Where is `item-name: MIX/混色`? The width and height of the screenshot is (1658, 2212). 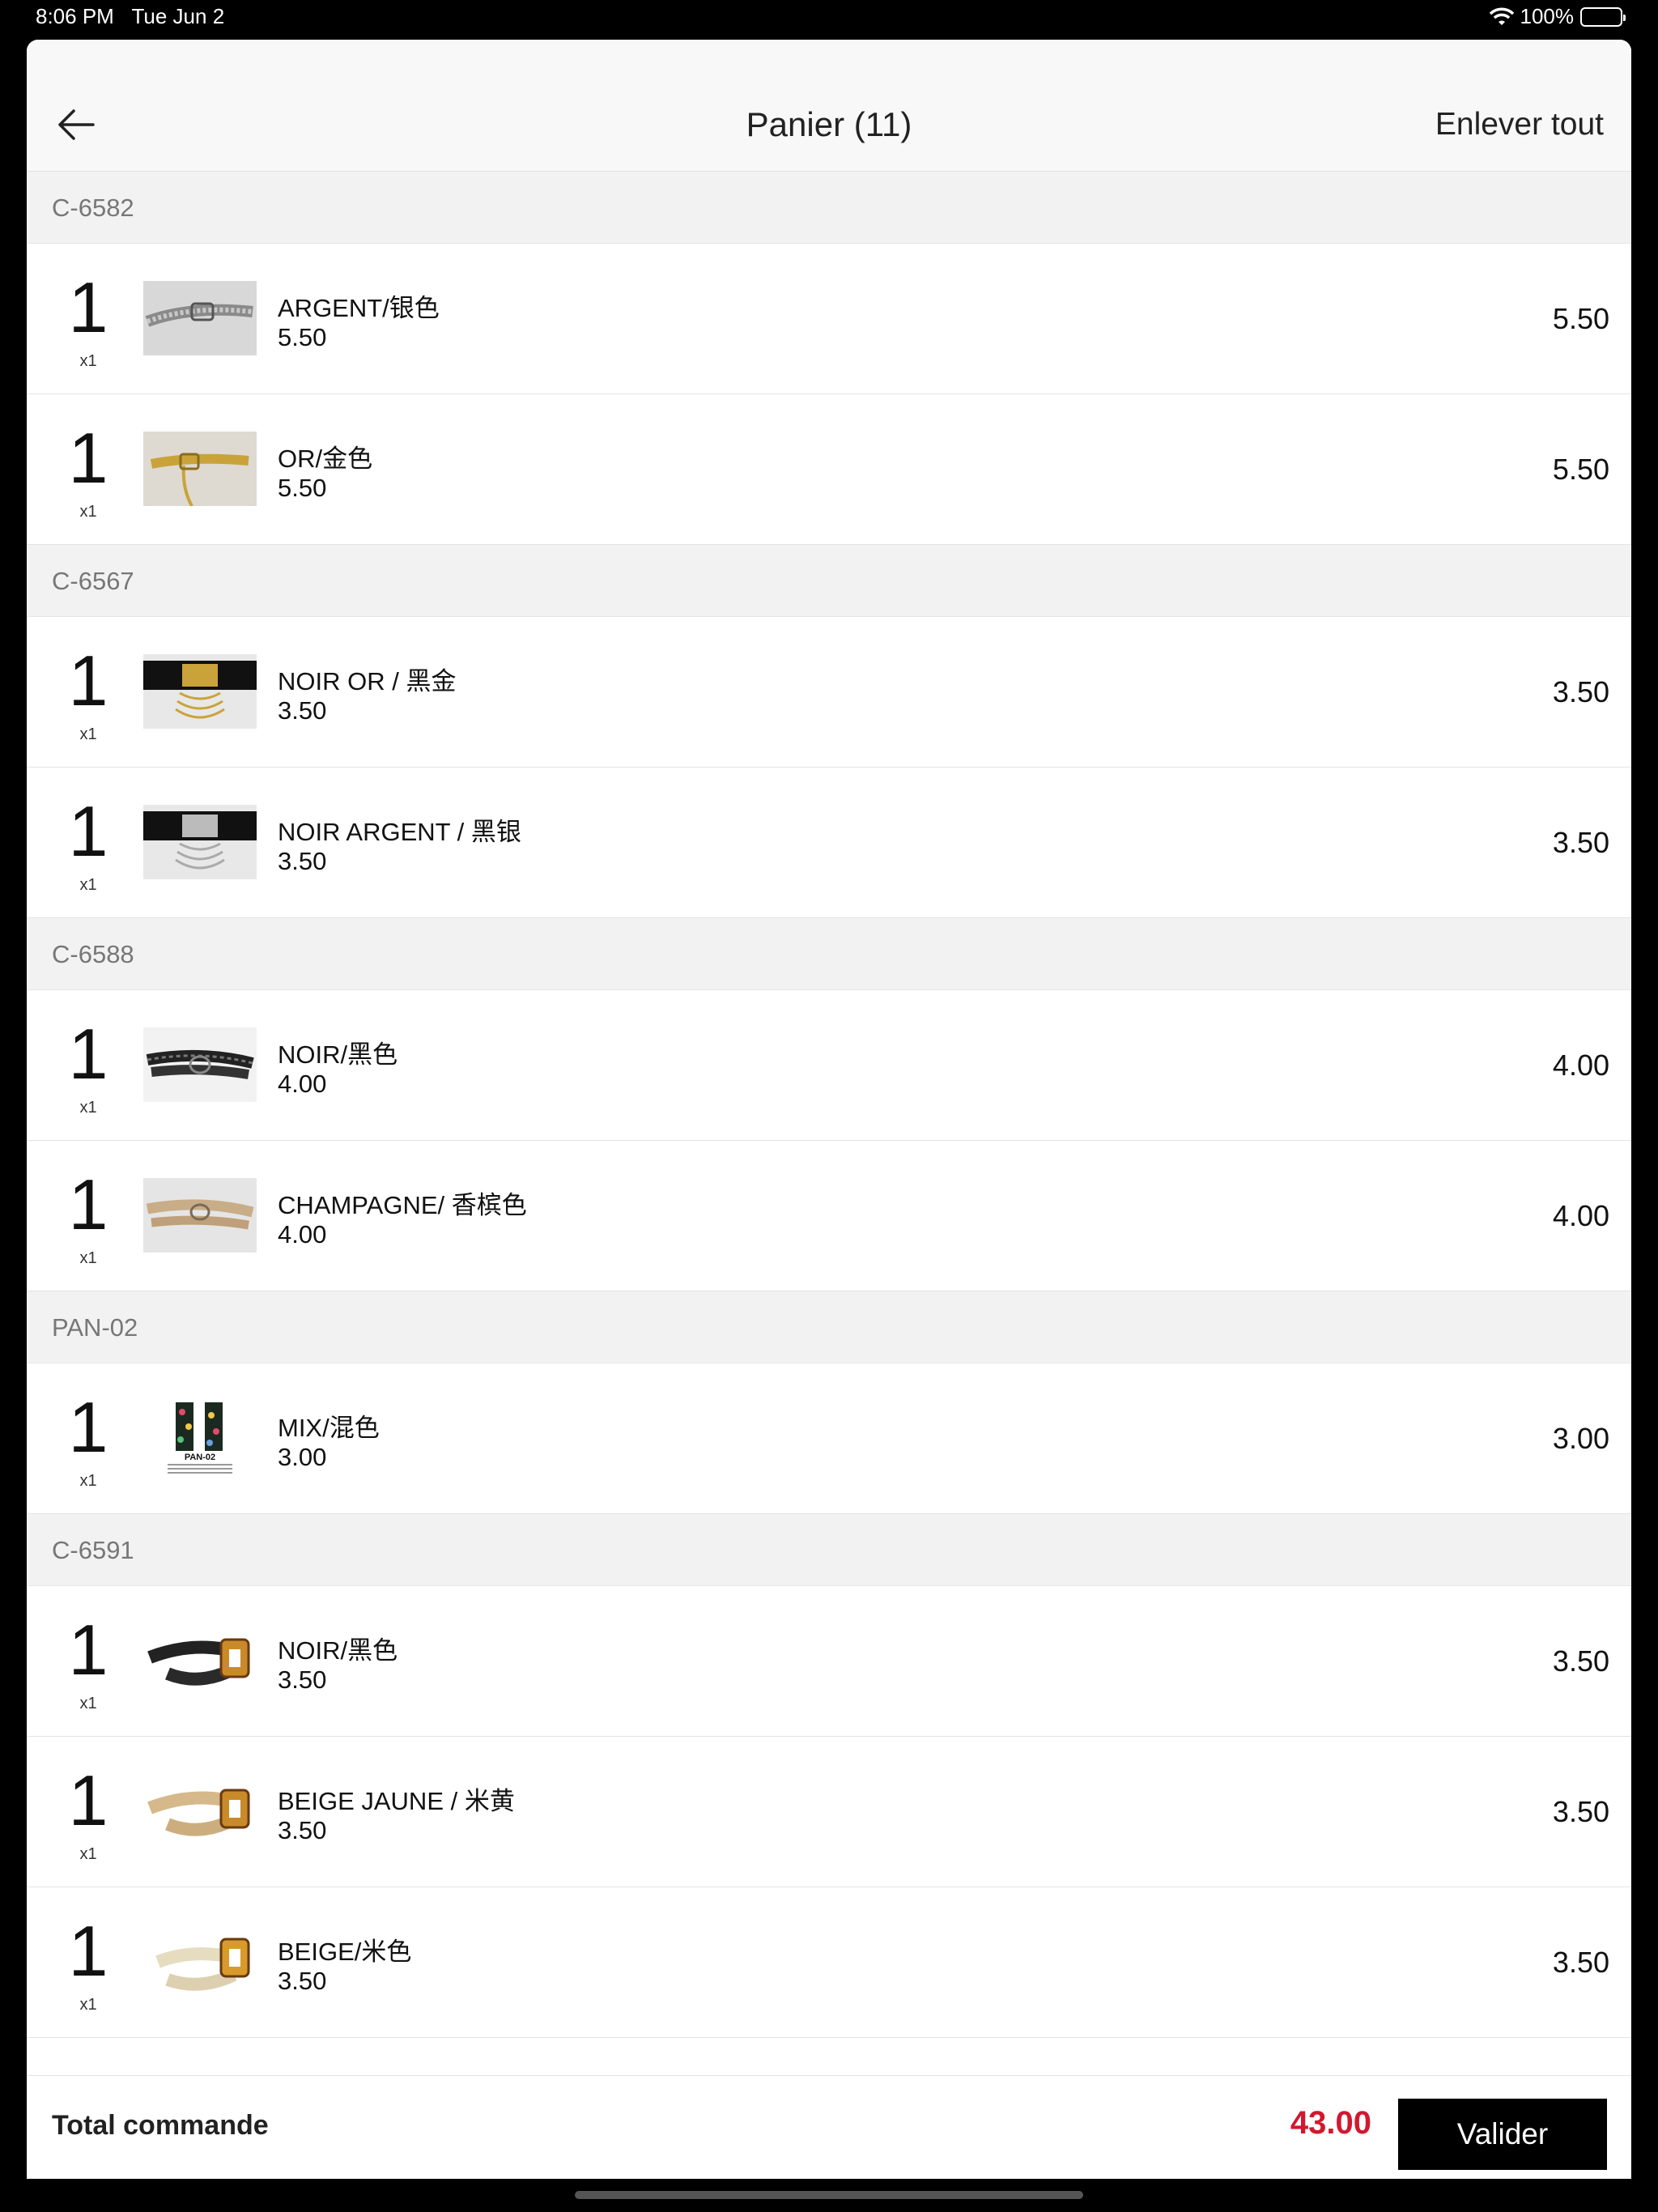
item-name: MIX/混色 is located at coordinates (329, 1428).